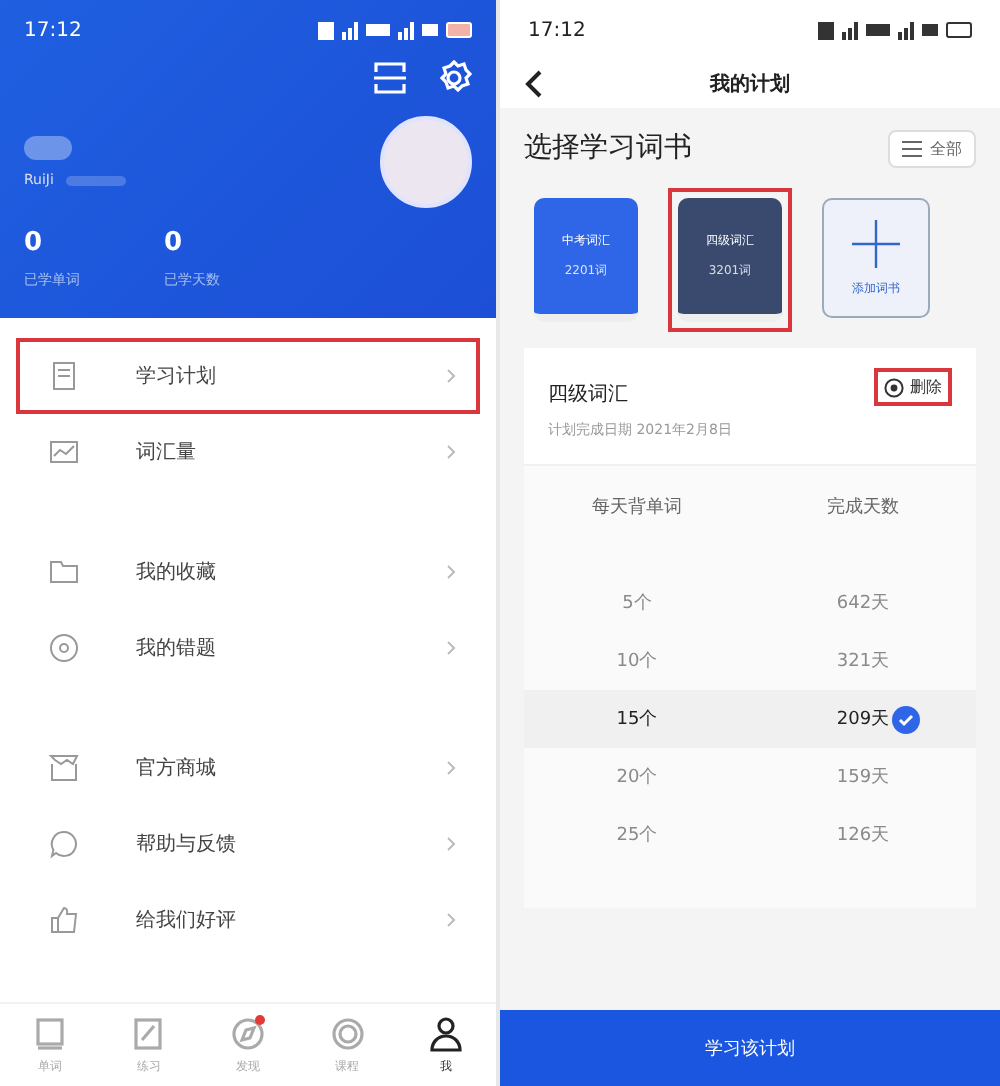 Image resolution: width=1000 pixels, height=1086 pixels. Describe the element at coordinates (248, 919) in the screenshot. I see `menu-item: 给我们好评` at that location.